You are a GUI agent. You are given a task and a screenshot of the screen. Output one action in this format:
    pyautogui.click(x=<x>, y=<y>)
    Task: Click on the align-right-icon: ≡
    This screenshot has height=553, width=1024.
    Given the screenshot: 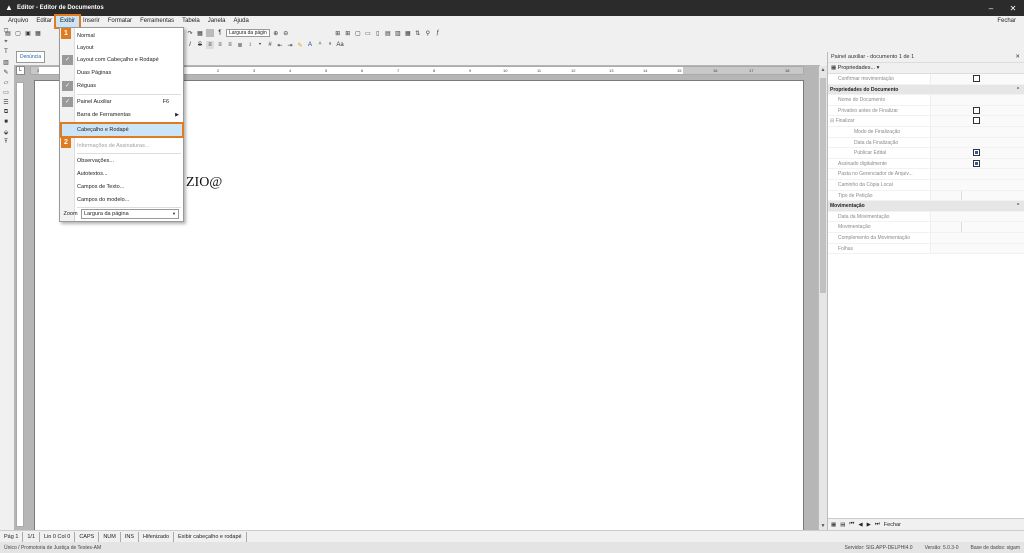 What is the action you would take?
    pyautogui.click(x=230, y=45)
    